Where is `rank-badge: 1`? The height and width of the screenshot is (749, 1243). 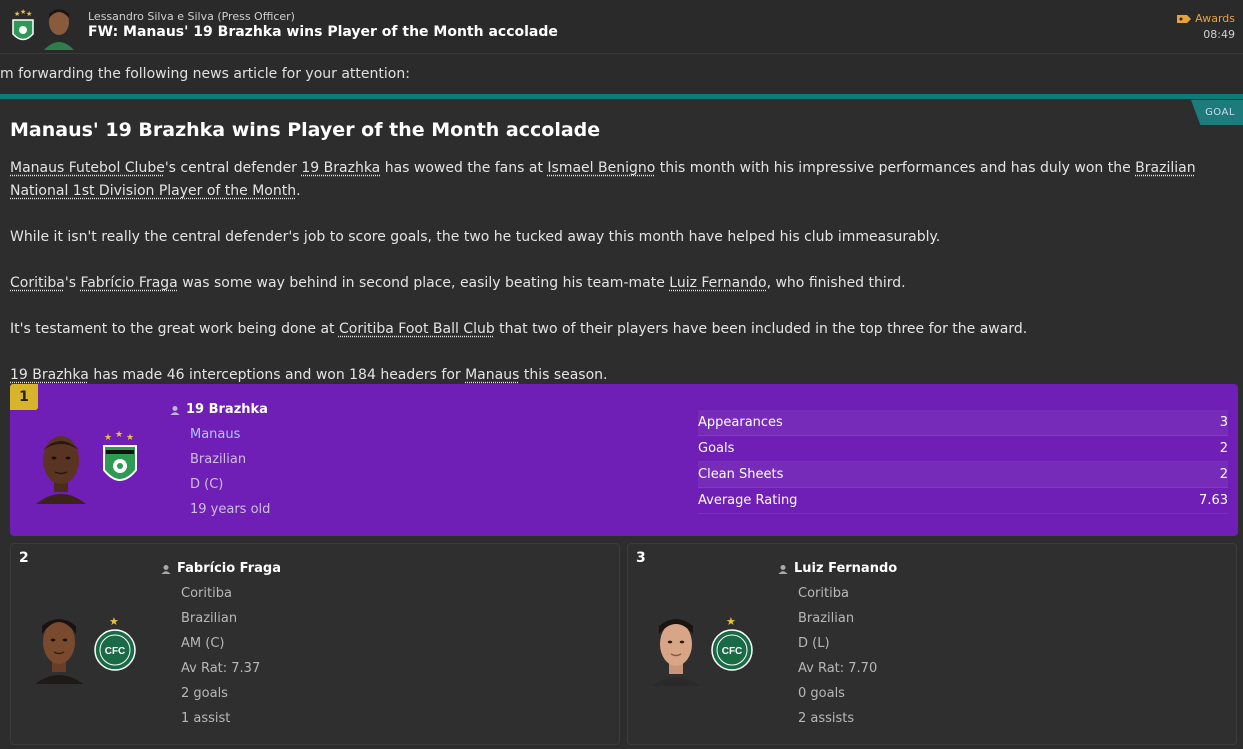 rank-badge: 1 is located at coordinates (24, 397).